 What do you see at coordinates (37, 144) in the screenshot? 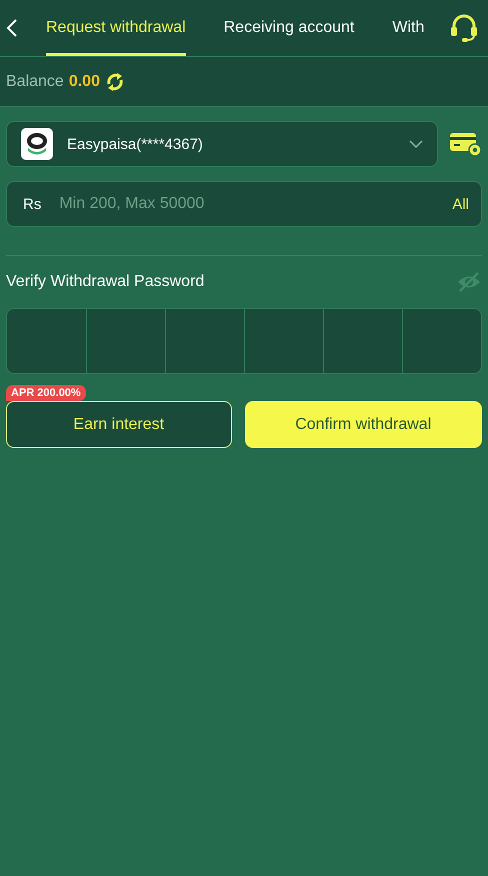
I see `wallet-logo-icon` at bounding box center [37, 144].